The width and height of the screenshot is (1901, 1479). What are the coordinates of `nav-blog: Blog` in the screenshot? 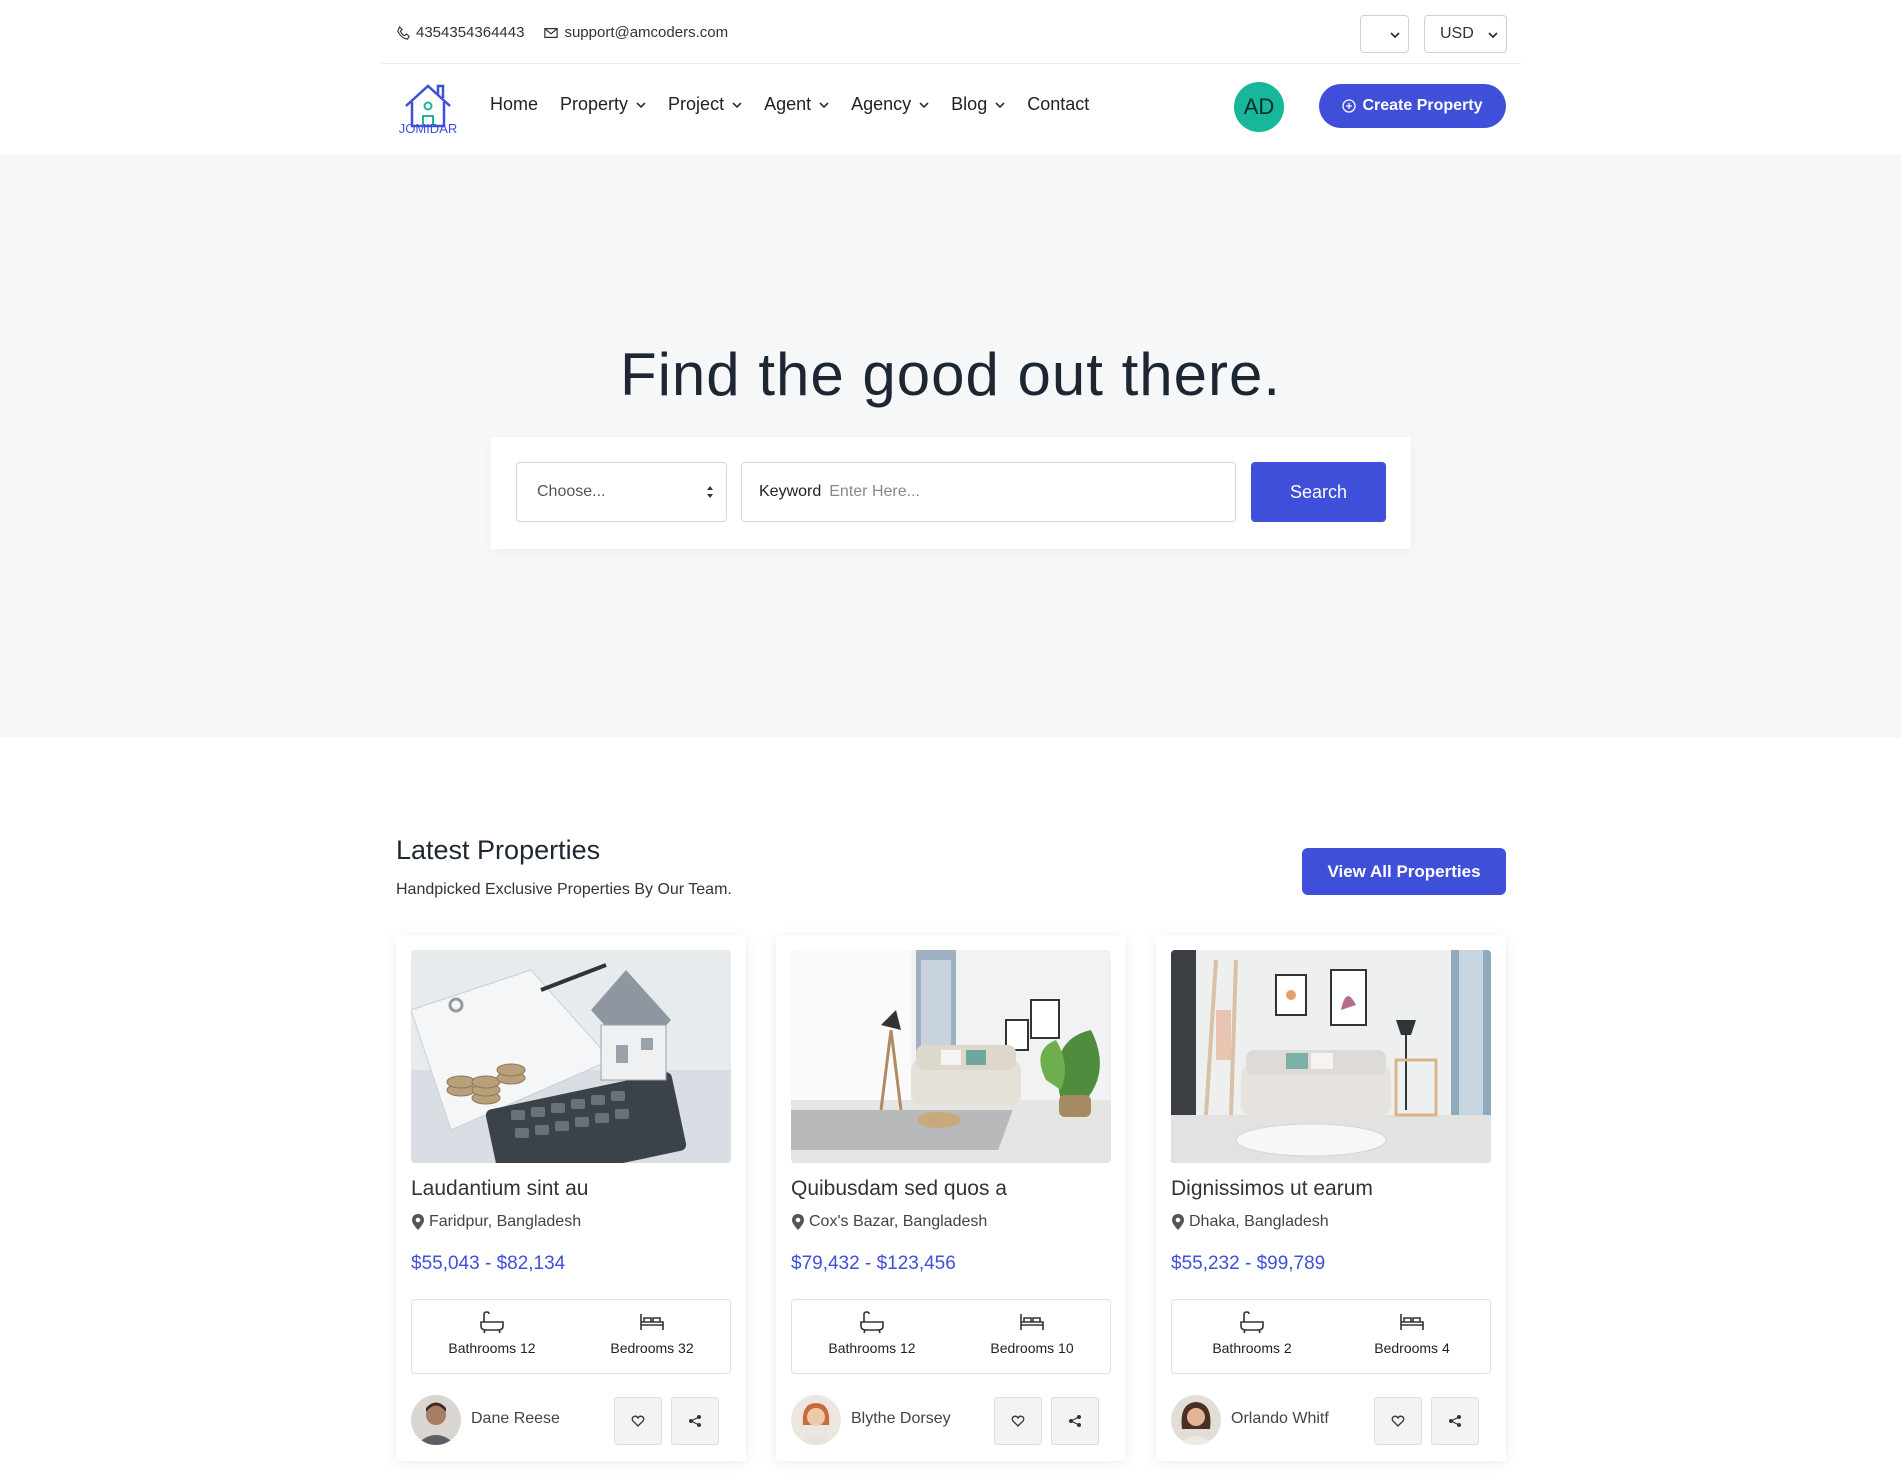 It's located at (978, 104).